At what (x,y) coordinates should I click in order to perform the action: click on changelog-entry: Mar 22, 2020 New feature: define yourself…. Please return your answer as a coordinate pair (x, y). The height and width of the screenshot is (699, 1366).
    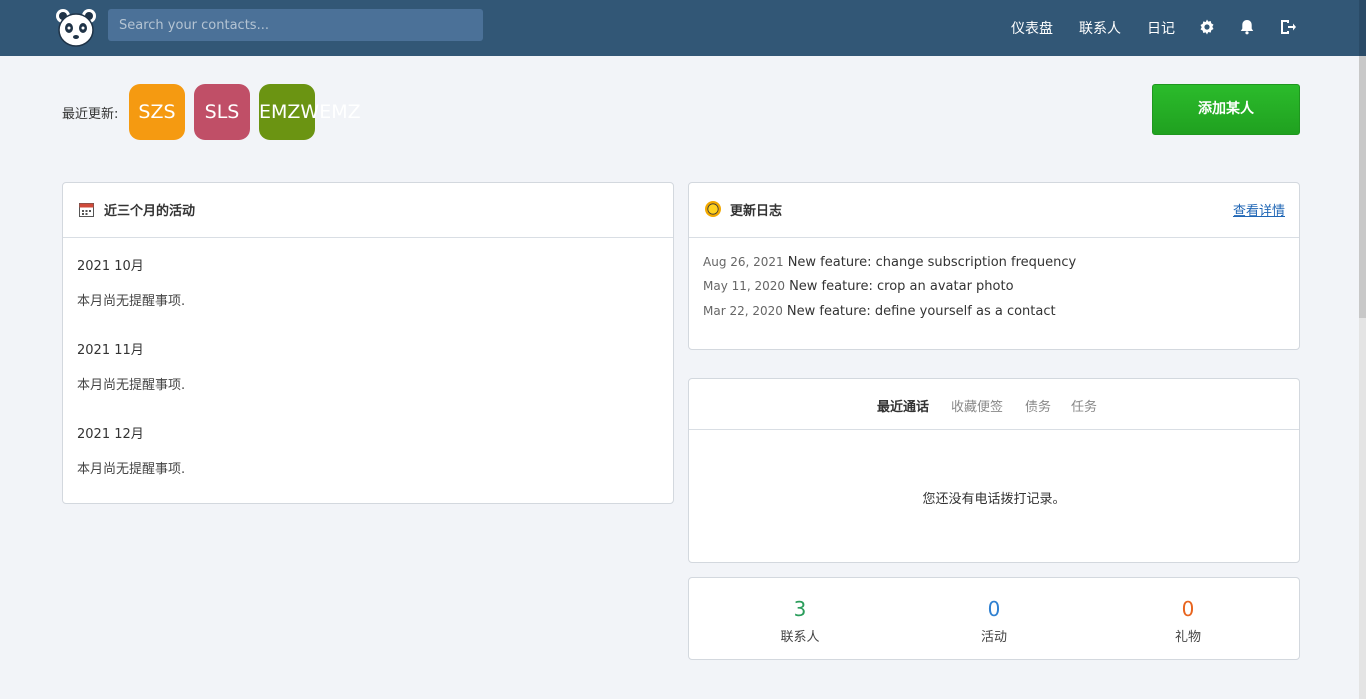
    Looking at the image, I should click on (879, 311).